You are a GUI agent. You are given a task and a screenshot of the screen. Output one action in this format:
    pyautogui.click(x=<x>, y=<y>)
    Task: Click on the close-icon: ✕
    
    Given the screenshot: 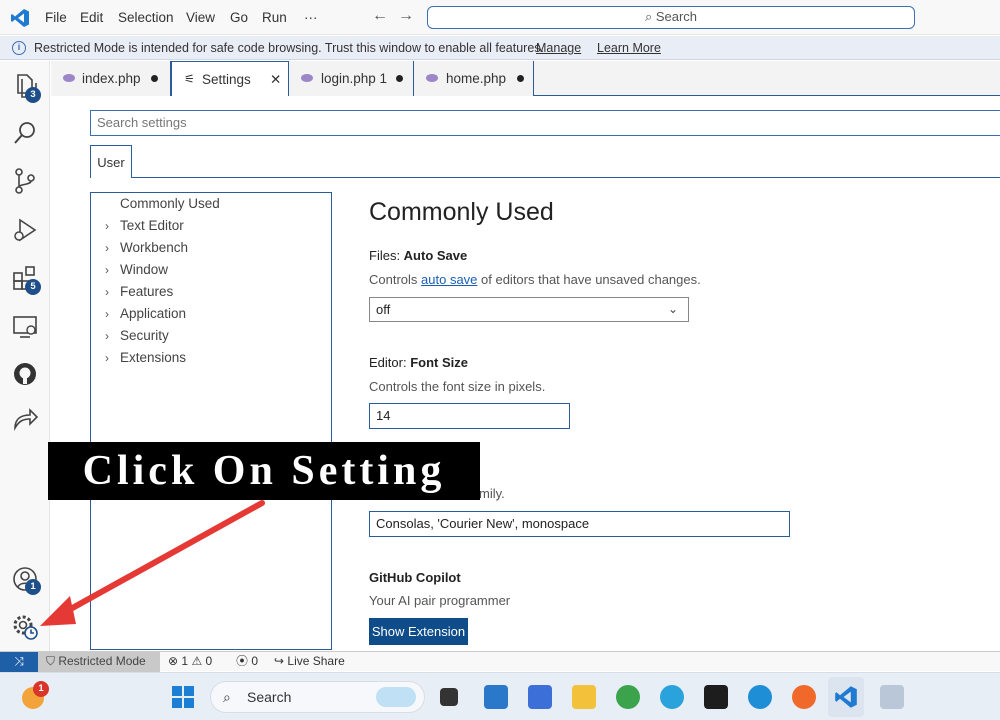 What is the action you would take?
    pyautogui.click(x=275, y=79)
    